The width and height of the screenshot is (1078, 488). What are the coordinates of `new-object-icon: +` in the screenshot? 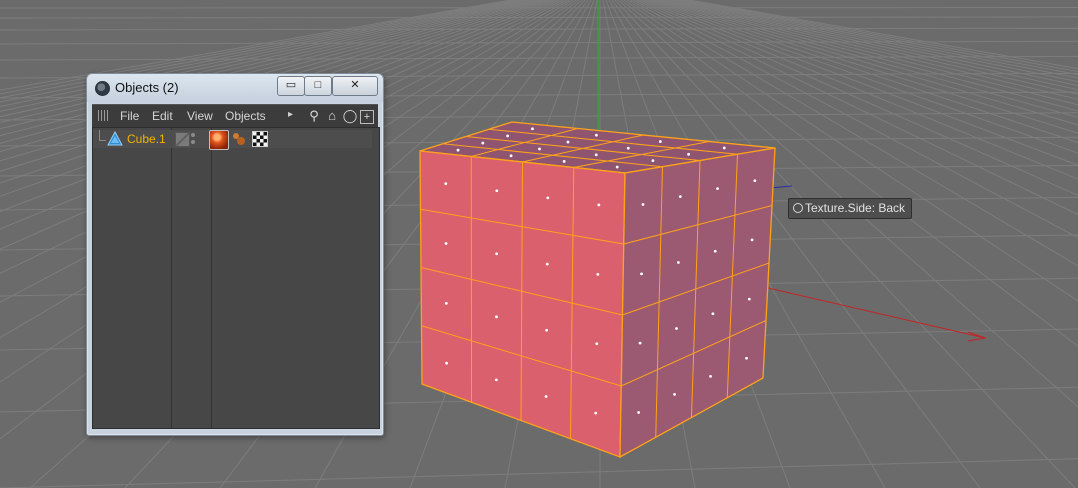 It's located at (367, 117).